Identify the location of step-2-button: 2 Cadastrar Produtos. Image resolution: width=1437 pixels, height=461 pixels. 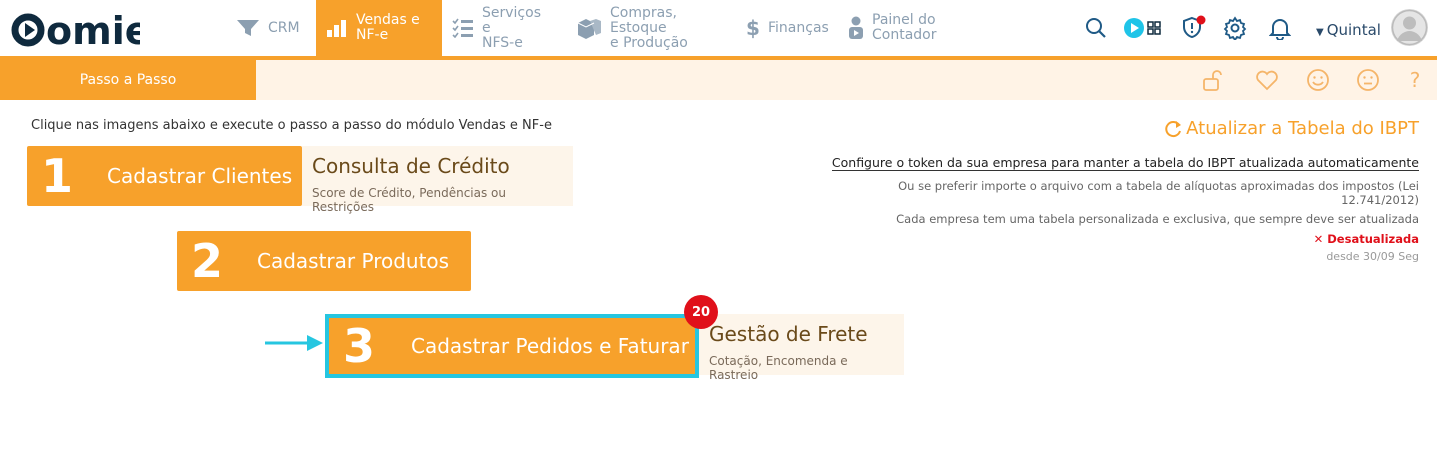
(324, 261).